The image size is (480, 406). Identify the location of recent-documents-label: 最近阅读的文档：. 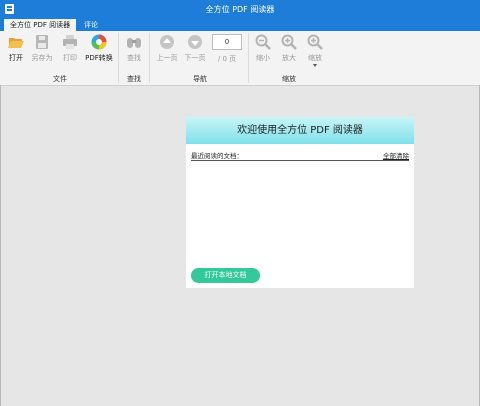
(217, 156).